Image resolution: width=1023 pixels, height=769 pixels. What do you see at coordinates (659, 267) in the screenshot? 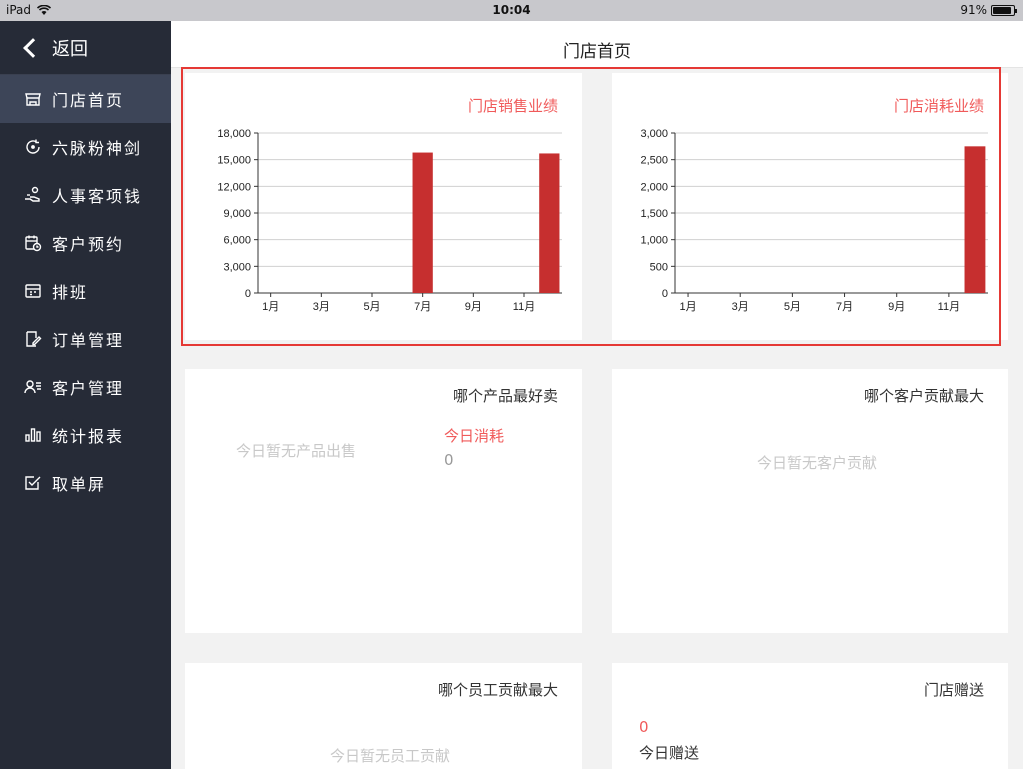
I see `y-tick-label: 500` at bounding box center [659, 267].